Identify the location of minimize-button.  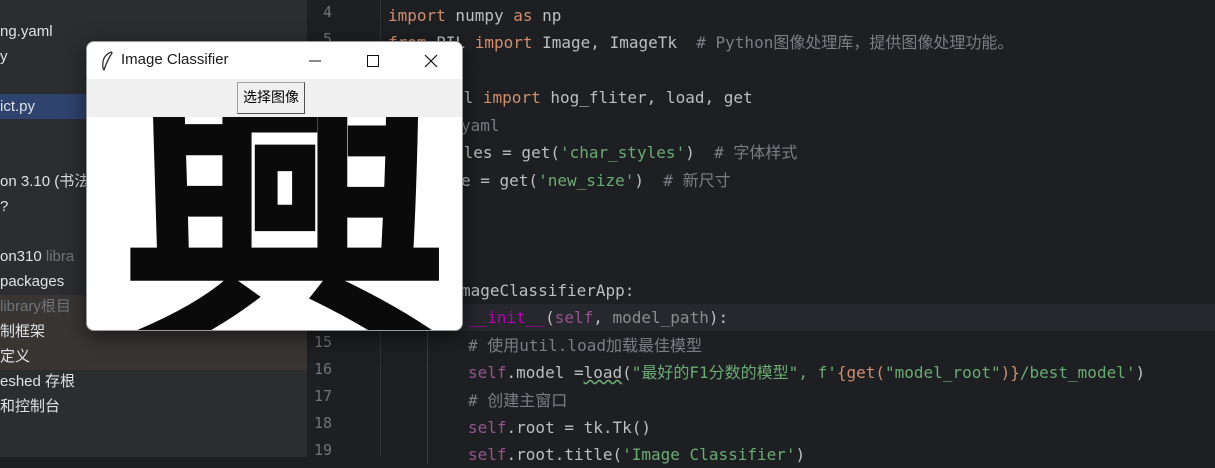
(315, 60).